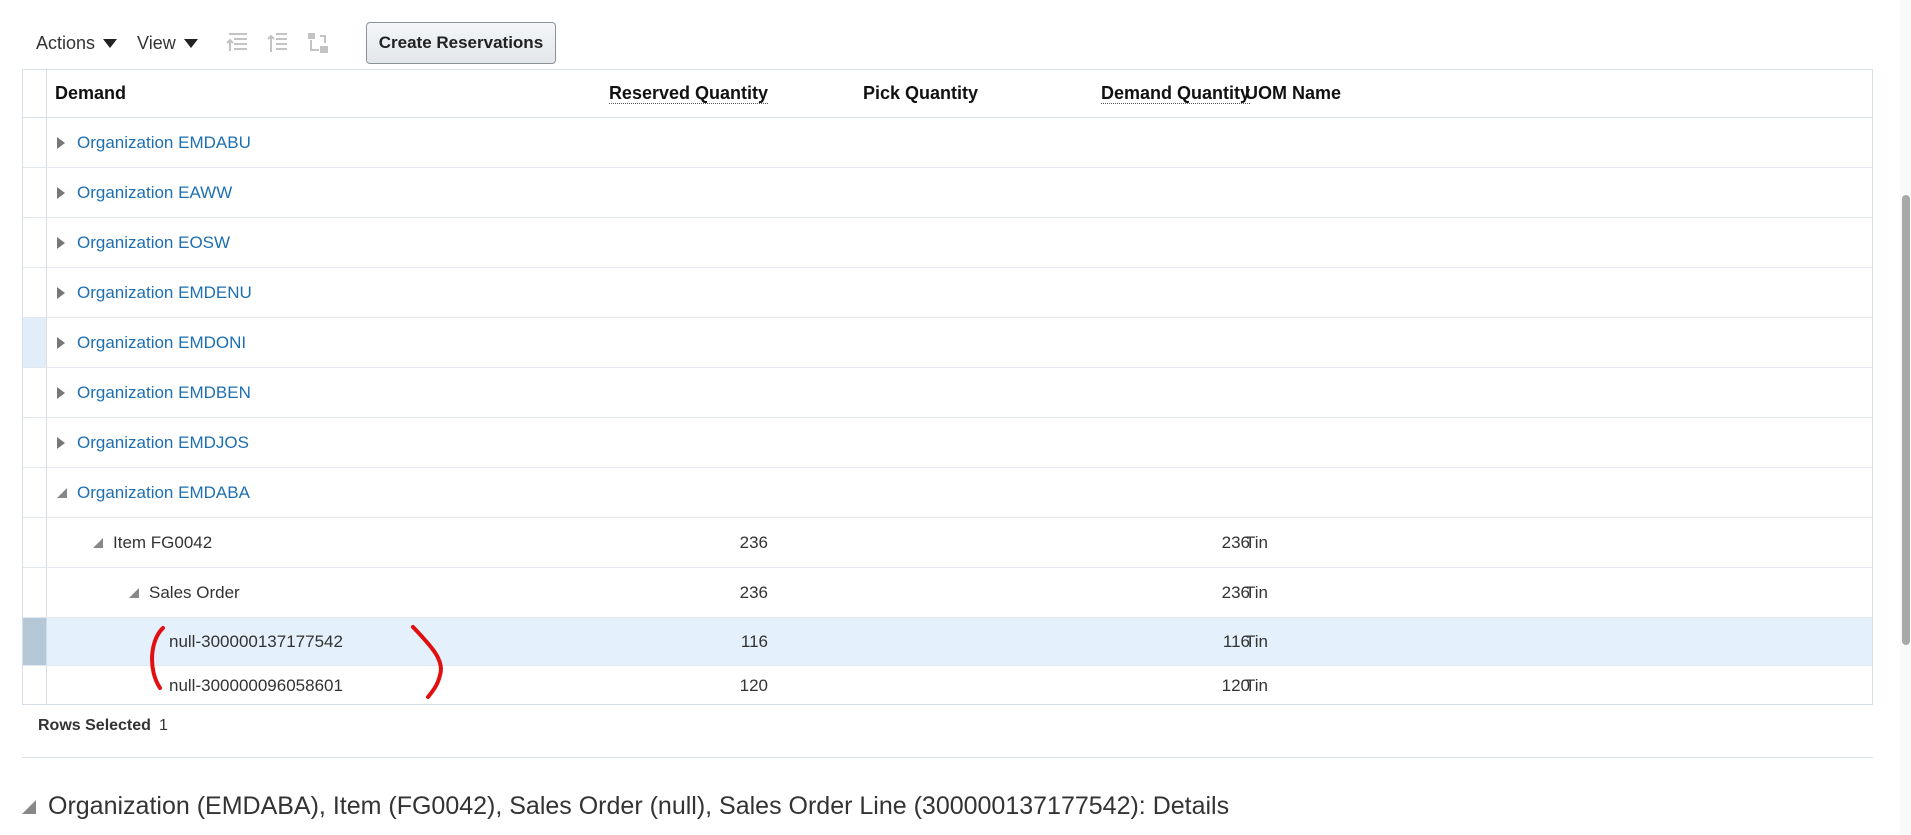 Image resolution: width=1911 pixels, height=835 pixels. I want to click on reserved-quantity-cell: 120, so click(753, 685).